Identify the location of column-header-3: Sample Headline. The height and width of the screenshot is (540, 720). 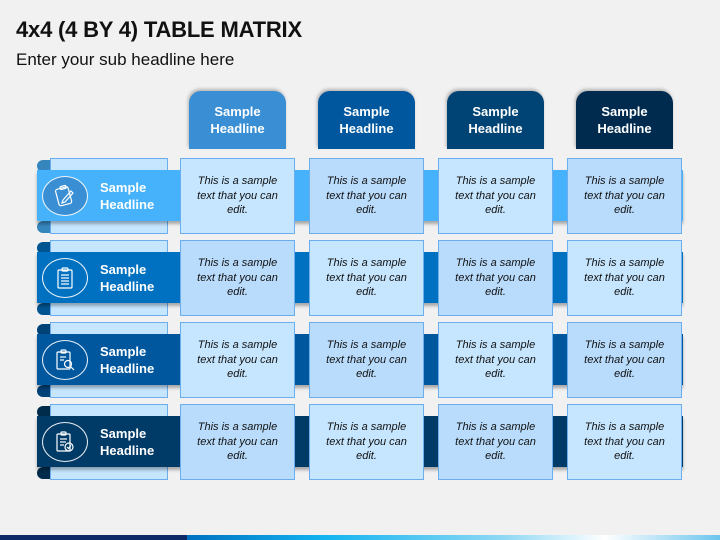
(495, 120).